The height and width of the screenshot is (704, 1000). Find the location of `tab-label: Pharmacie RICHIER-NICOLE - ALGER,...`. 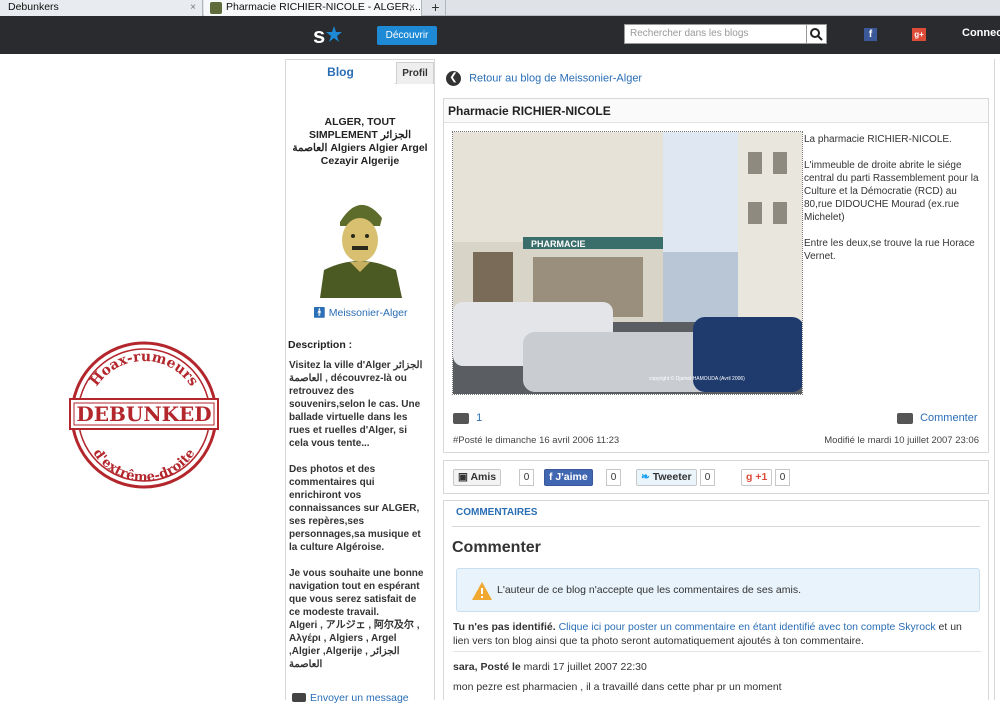

tab-label: Pharmacie RICHIER-NICOLE - ALGER,... is located at coordinates (323, 7).